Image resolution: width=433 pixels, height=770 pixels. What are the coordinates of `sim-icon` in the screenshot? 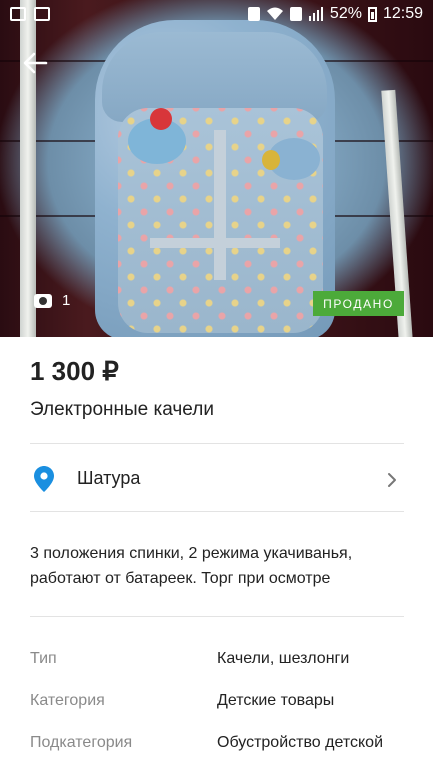 It's located at (295, 14).